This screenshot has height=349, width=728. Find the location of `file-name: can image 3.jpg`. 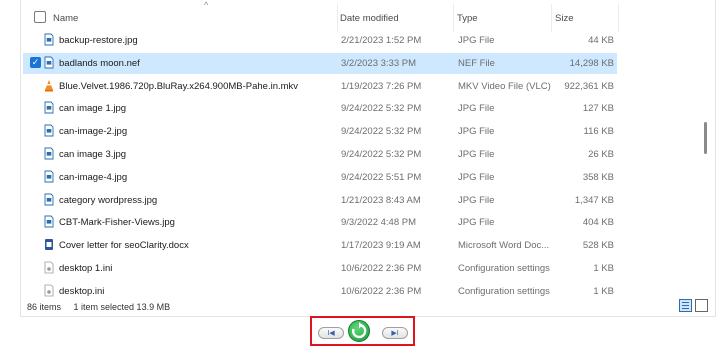

file-name: can image 3.jpg is located at coordinates (93, 154).